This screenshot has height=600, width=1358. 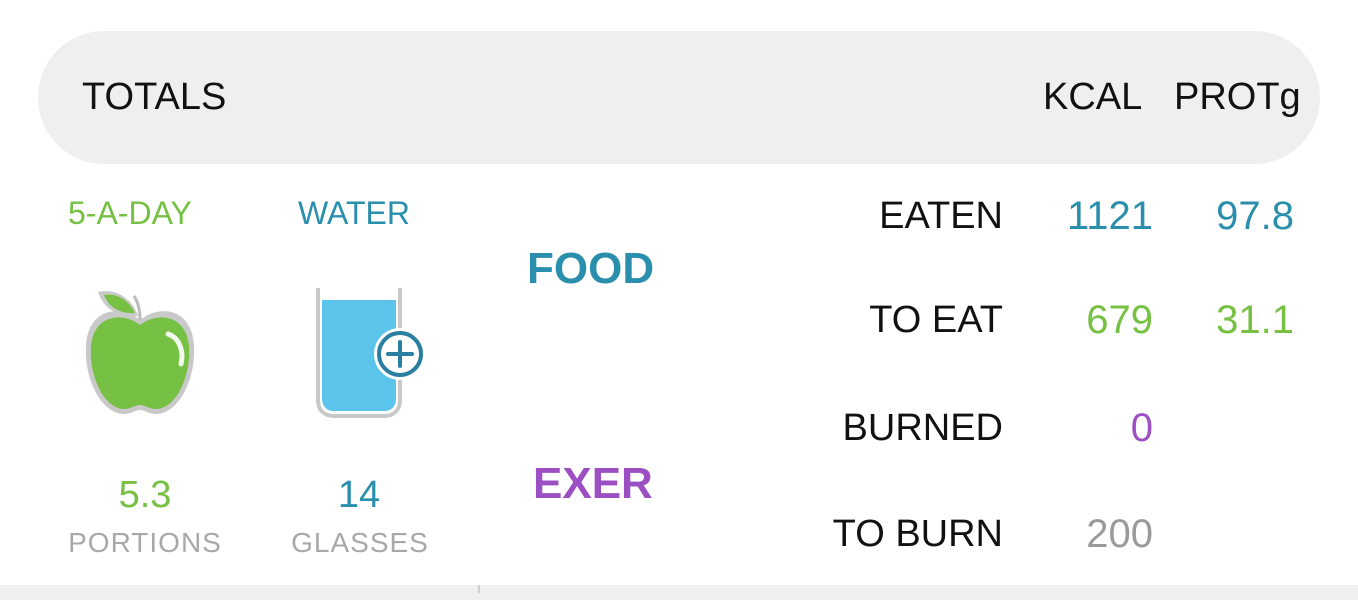 I want to click on strip-tick-mark, so click(x=479, y=589).